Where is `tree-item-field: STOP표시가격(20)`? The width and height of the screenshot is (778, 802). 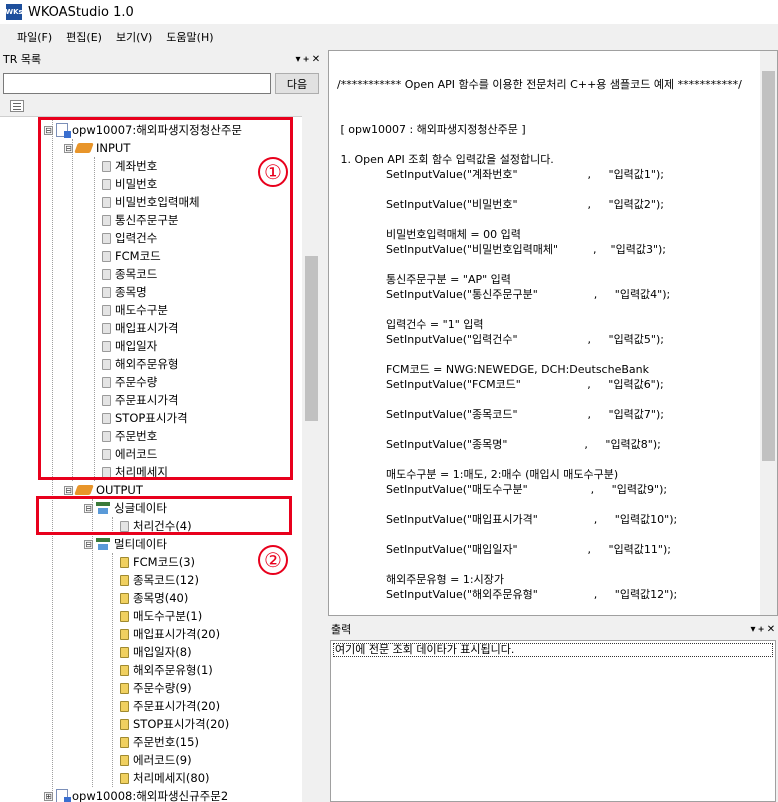 tree-item-field: STOP표시가격(20) is located at coordinates (174, 724).